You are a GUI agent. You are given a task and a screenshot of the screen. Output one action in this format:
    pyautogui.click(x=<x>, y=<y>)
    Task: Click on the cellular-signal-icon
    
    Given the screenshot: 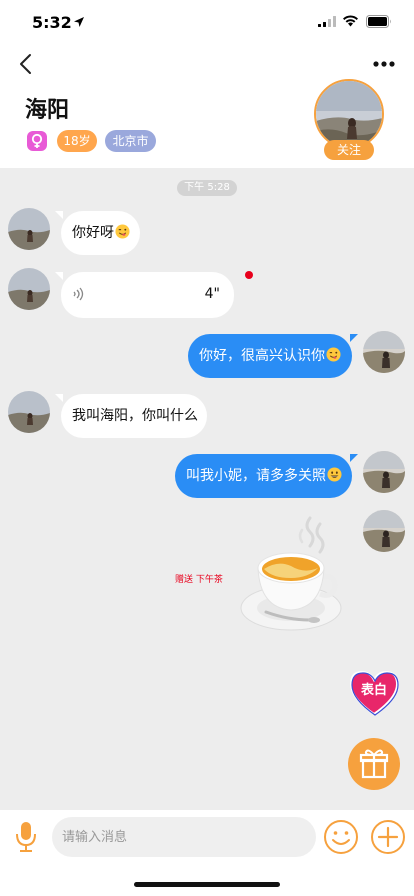 What is the action you would take?
    pyautogui.click(x=327, y=21)
    